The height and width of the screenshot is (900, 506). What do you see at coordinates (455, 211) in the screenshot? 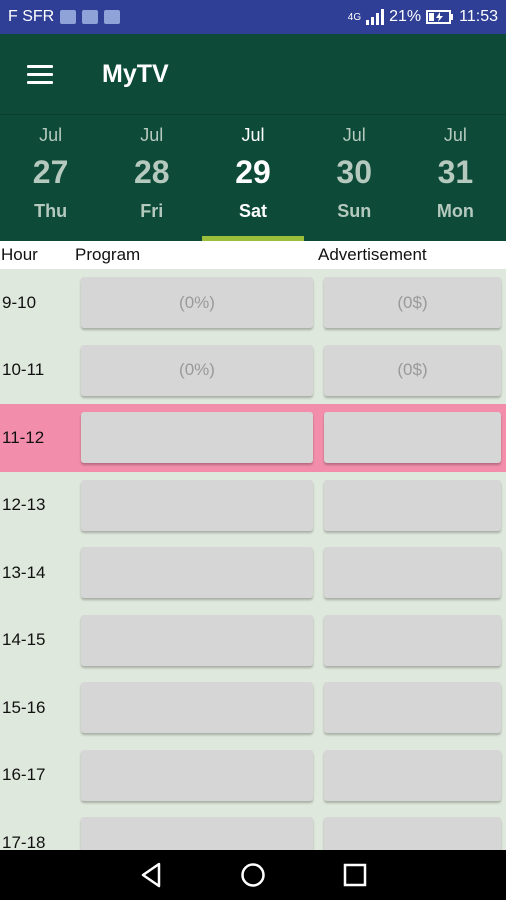
I see `tab-weekday: Mon` at bounding box center [455, 211].